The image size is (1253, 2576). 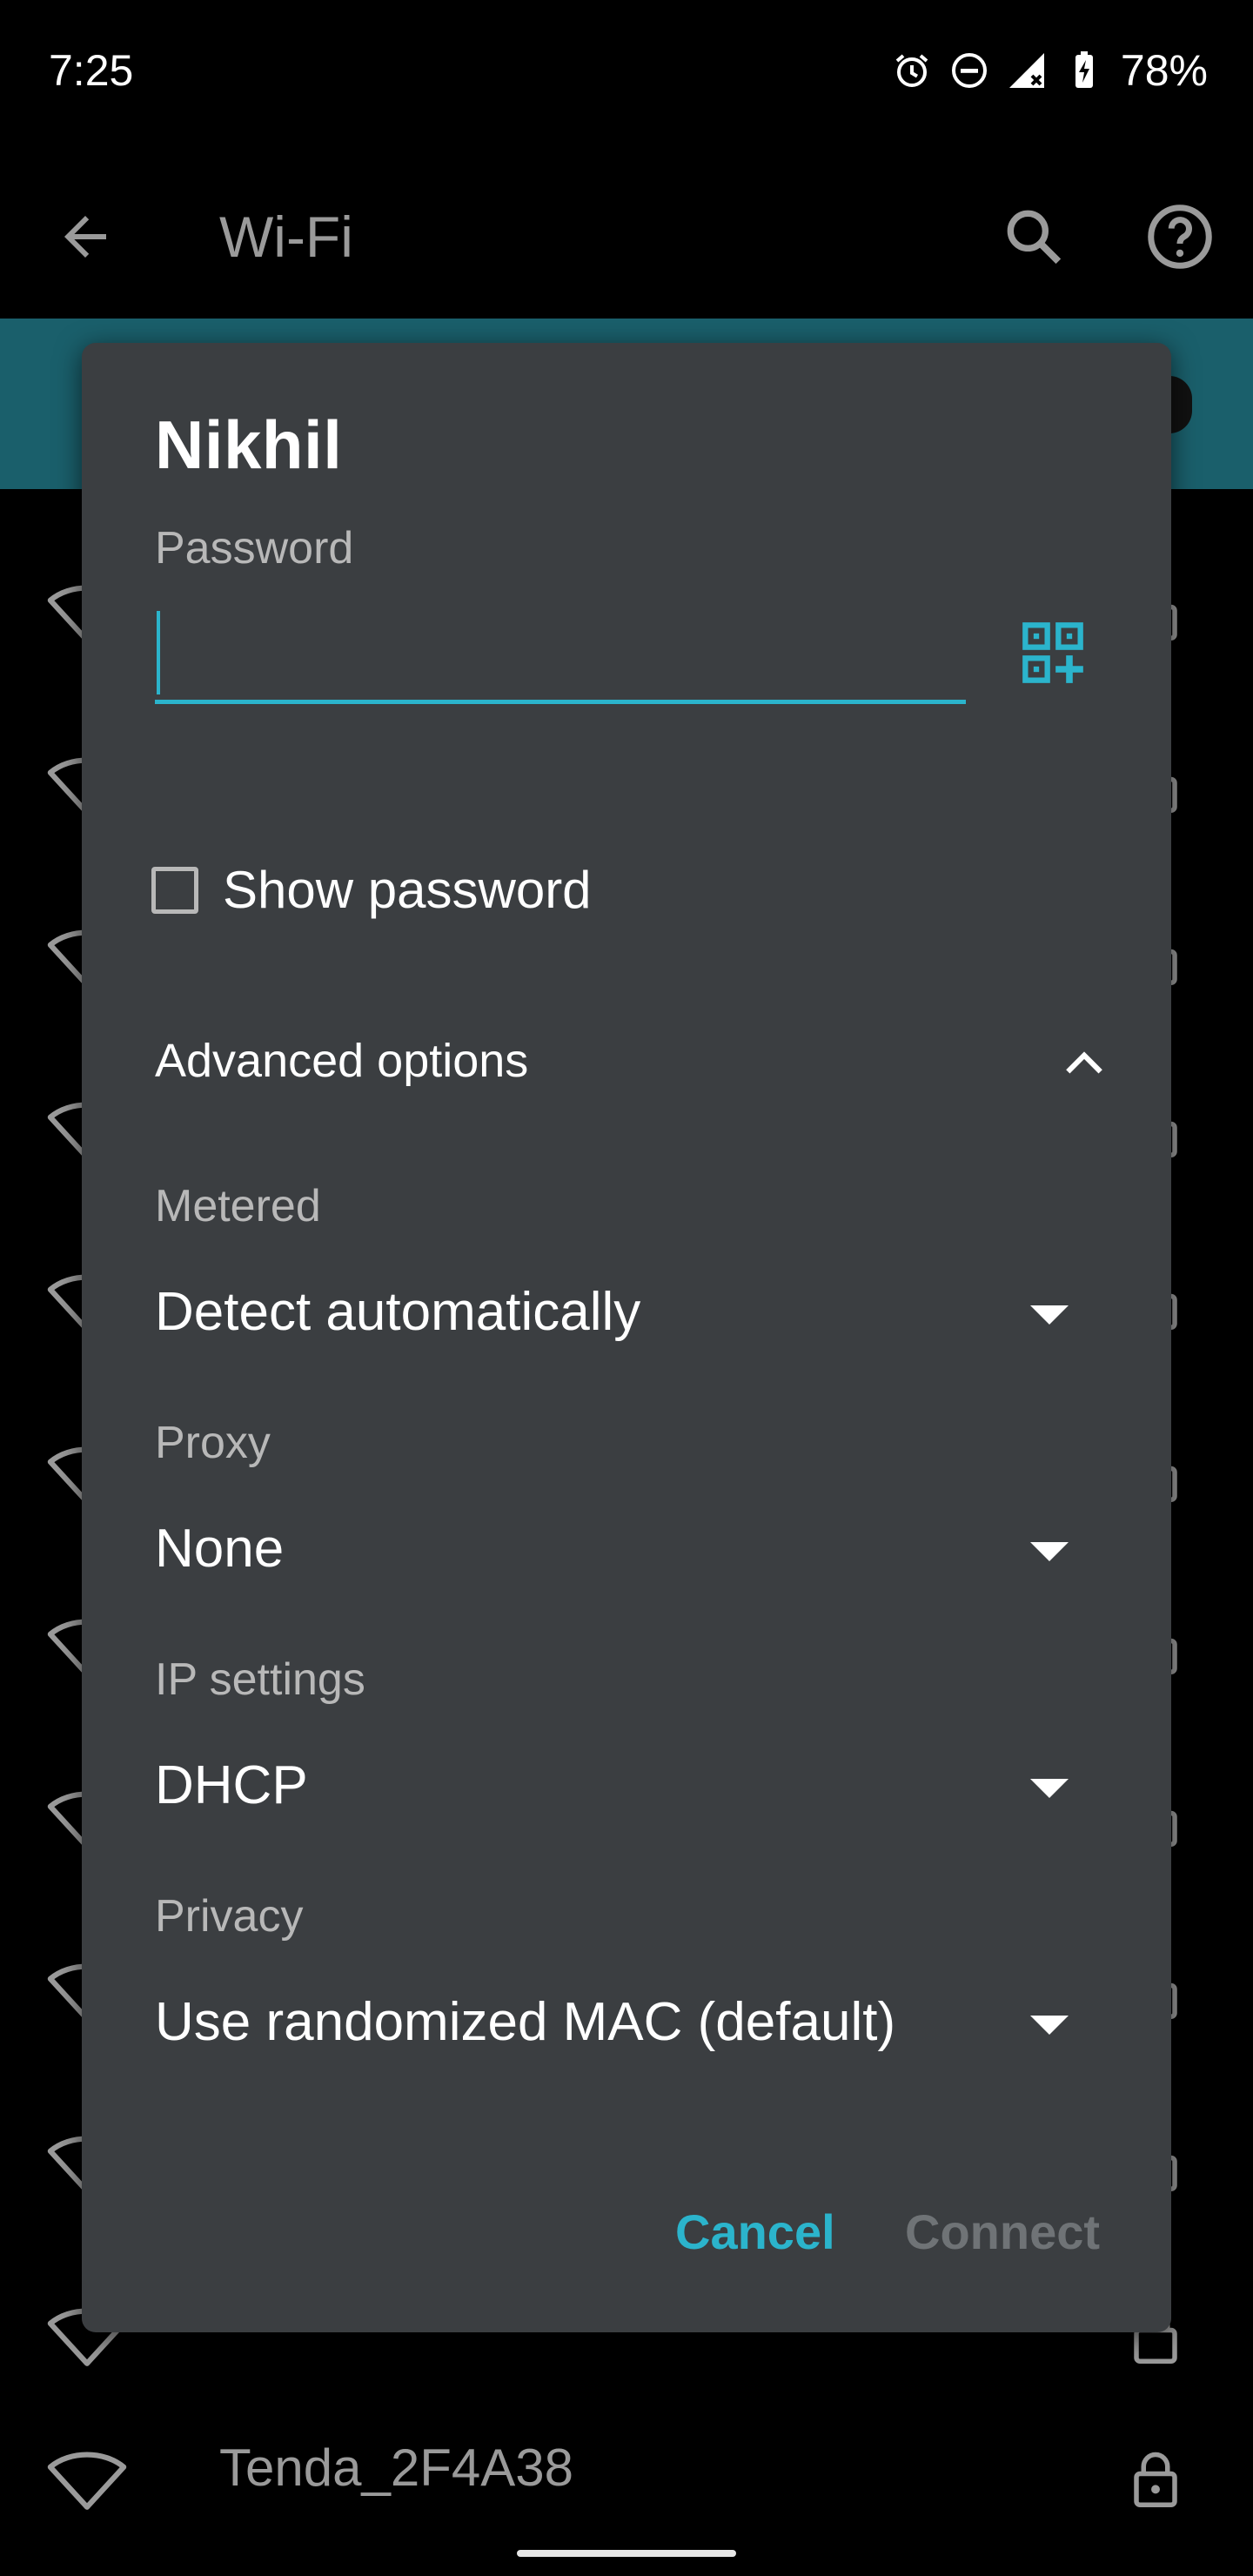 I want to click on battery-percent: 78%, so click(x=1164, y=71).